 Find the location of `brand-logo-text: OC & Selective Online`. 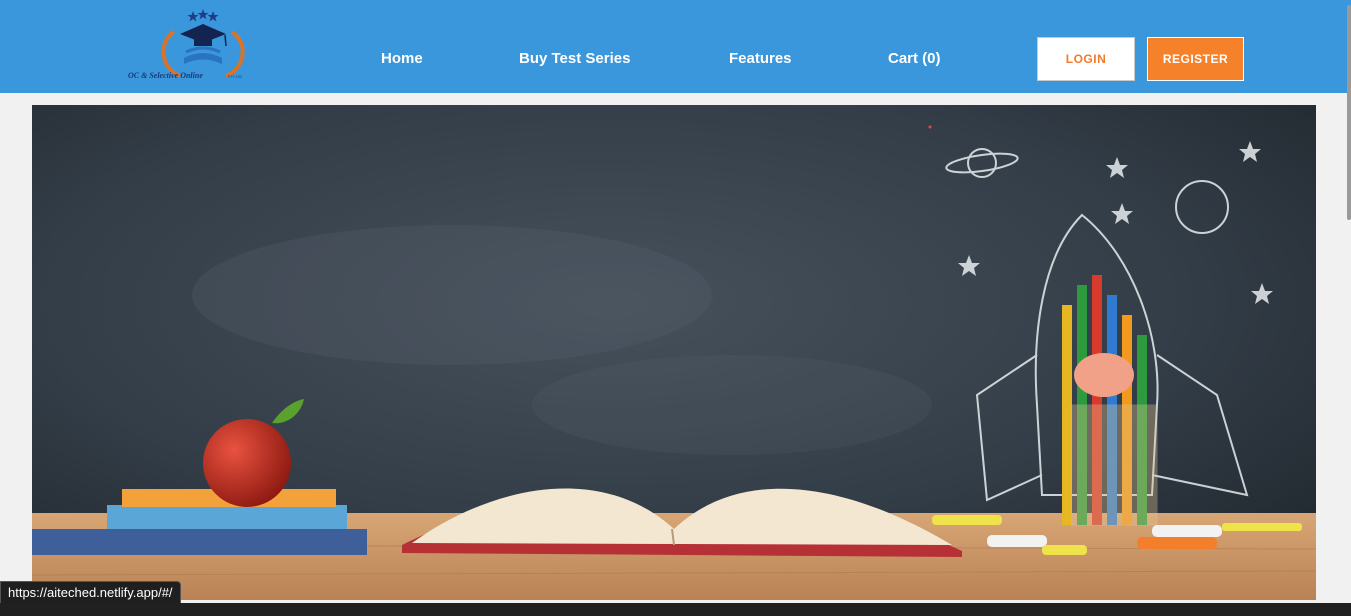

brand-logo-text: OC & Selective Online is located at coordinates (165, 75).